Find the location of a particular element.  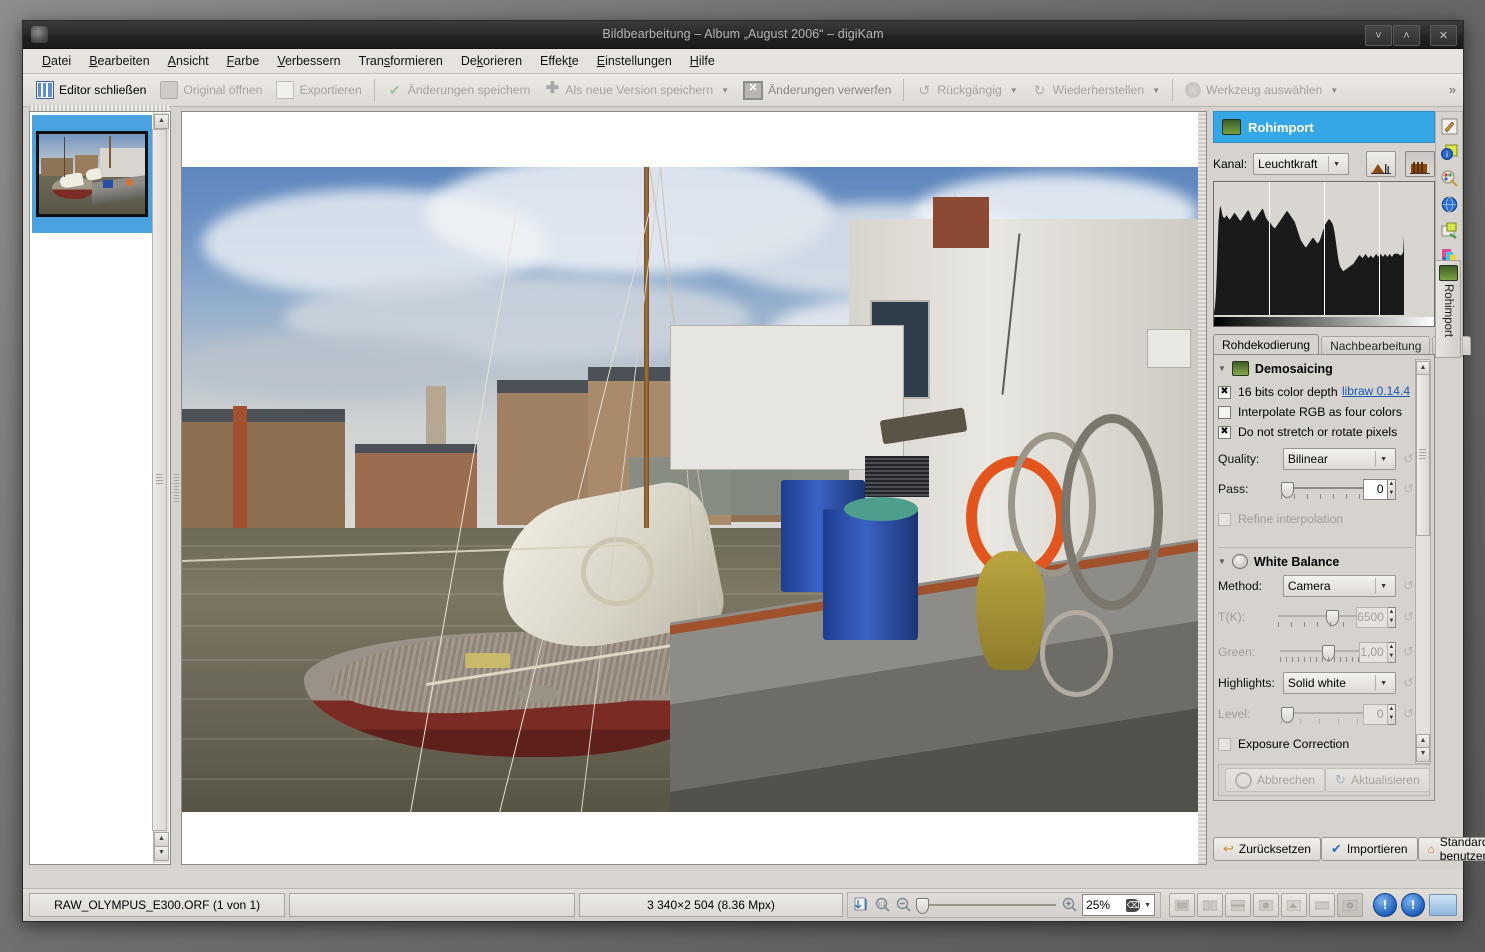

import-button: ✔ Importieren is located at coordinates (1369, 849).